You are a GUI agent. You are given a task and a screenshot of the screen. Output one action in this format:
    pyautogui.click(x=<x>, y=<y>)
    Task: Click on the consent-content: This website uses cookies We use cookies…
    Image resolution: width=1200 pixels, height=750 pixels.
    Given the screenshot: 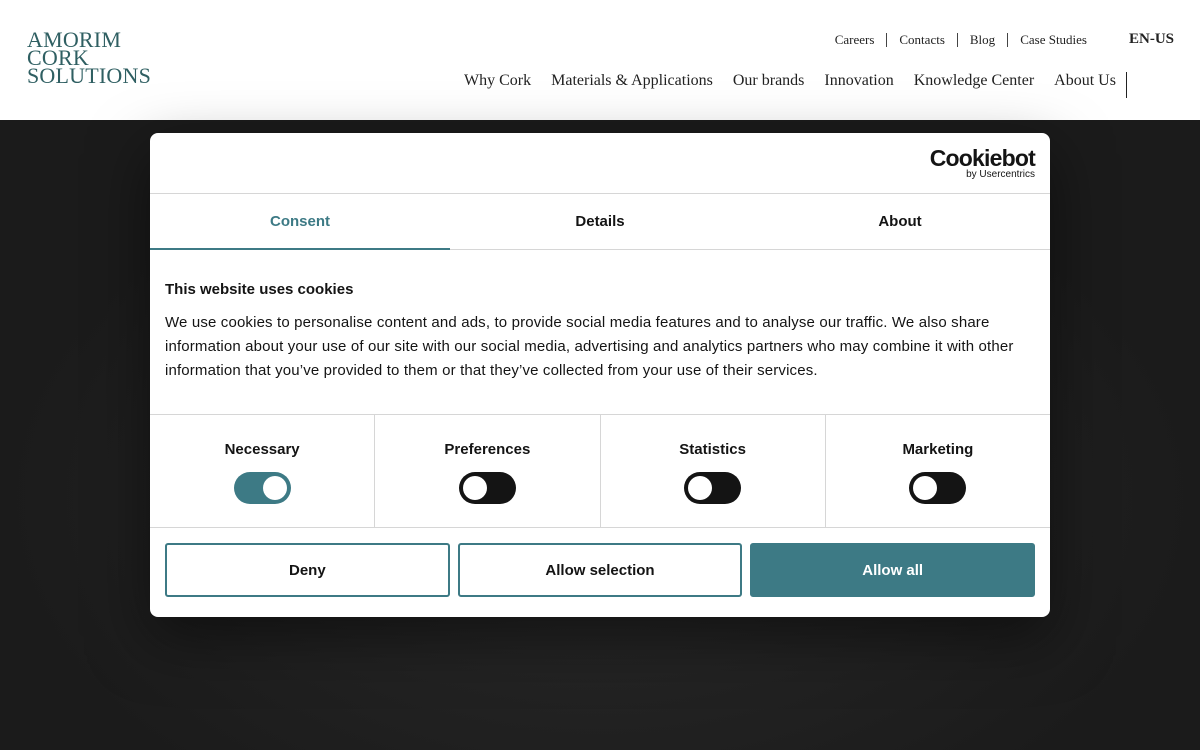 What is the action you would take?
    pyautogui.click(x=600, y=332)
    